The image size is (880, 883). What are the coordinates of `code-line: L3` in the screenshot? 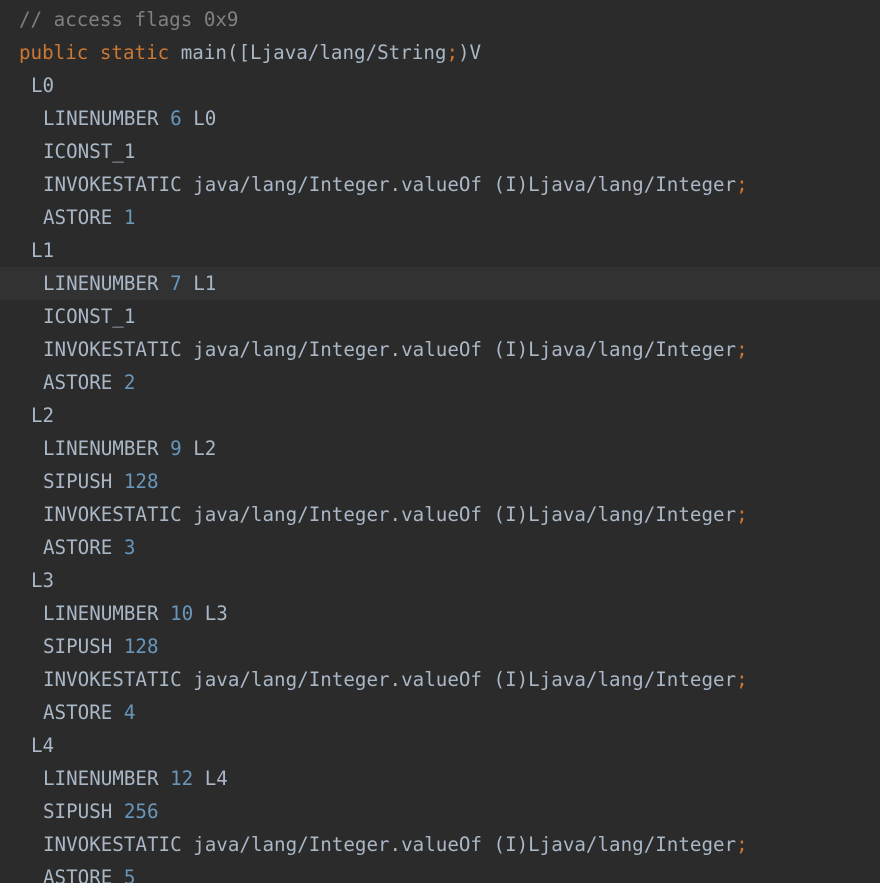 It's located at (440, 580).